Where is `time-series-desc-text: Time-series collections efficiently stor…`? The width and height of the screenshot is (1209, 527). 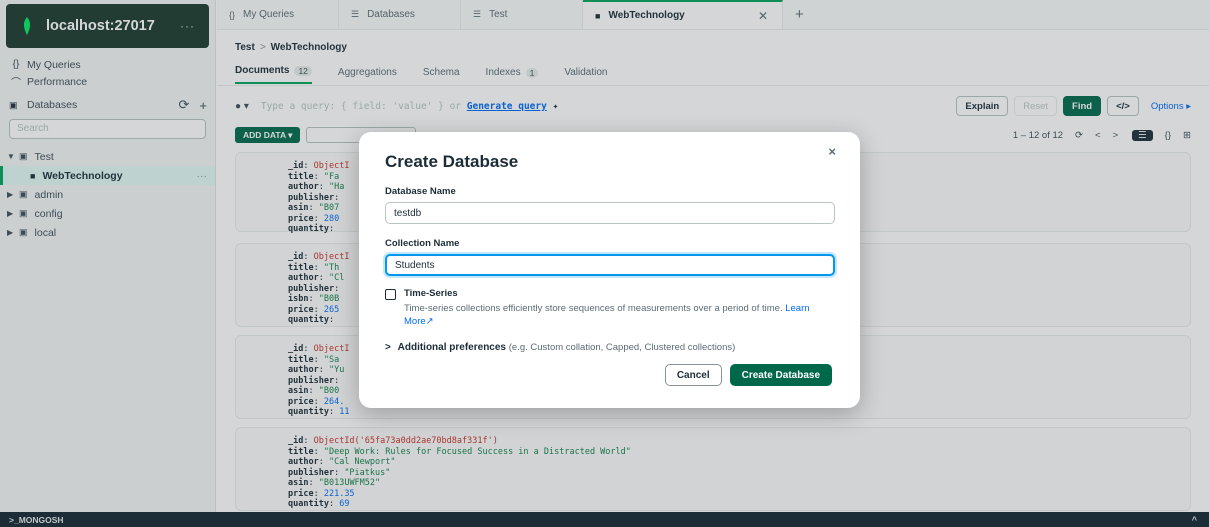 time-series-desc-text: Time-series collections efficiently stor… is located at coordinates (593, 308).